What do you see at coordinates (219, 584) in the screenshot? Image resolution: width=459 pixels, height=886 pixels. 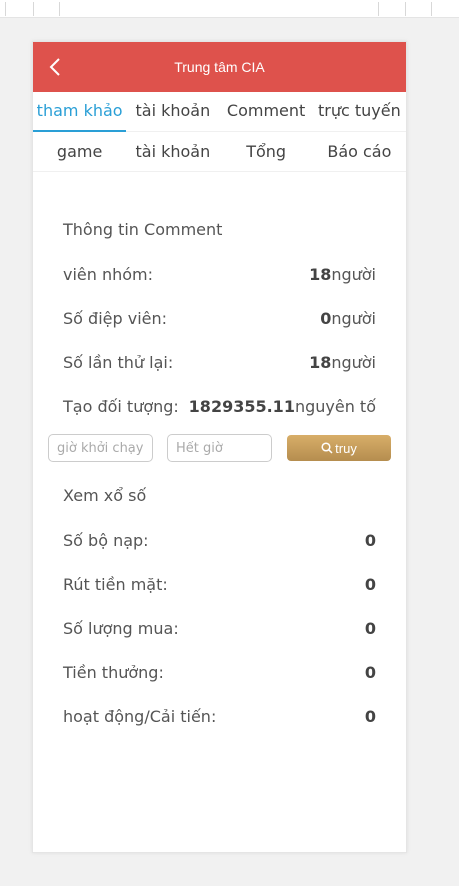 I see `stat-row: Rút tiền mặt: 0` at bounding box center [219, 584].